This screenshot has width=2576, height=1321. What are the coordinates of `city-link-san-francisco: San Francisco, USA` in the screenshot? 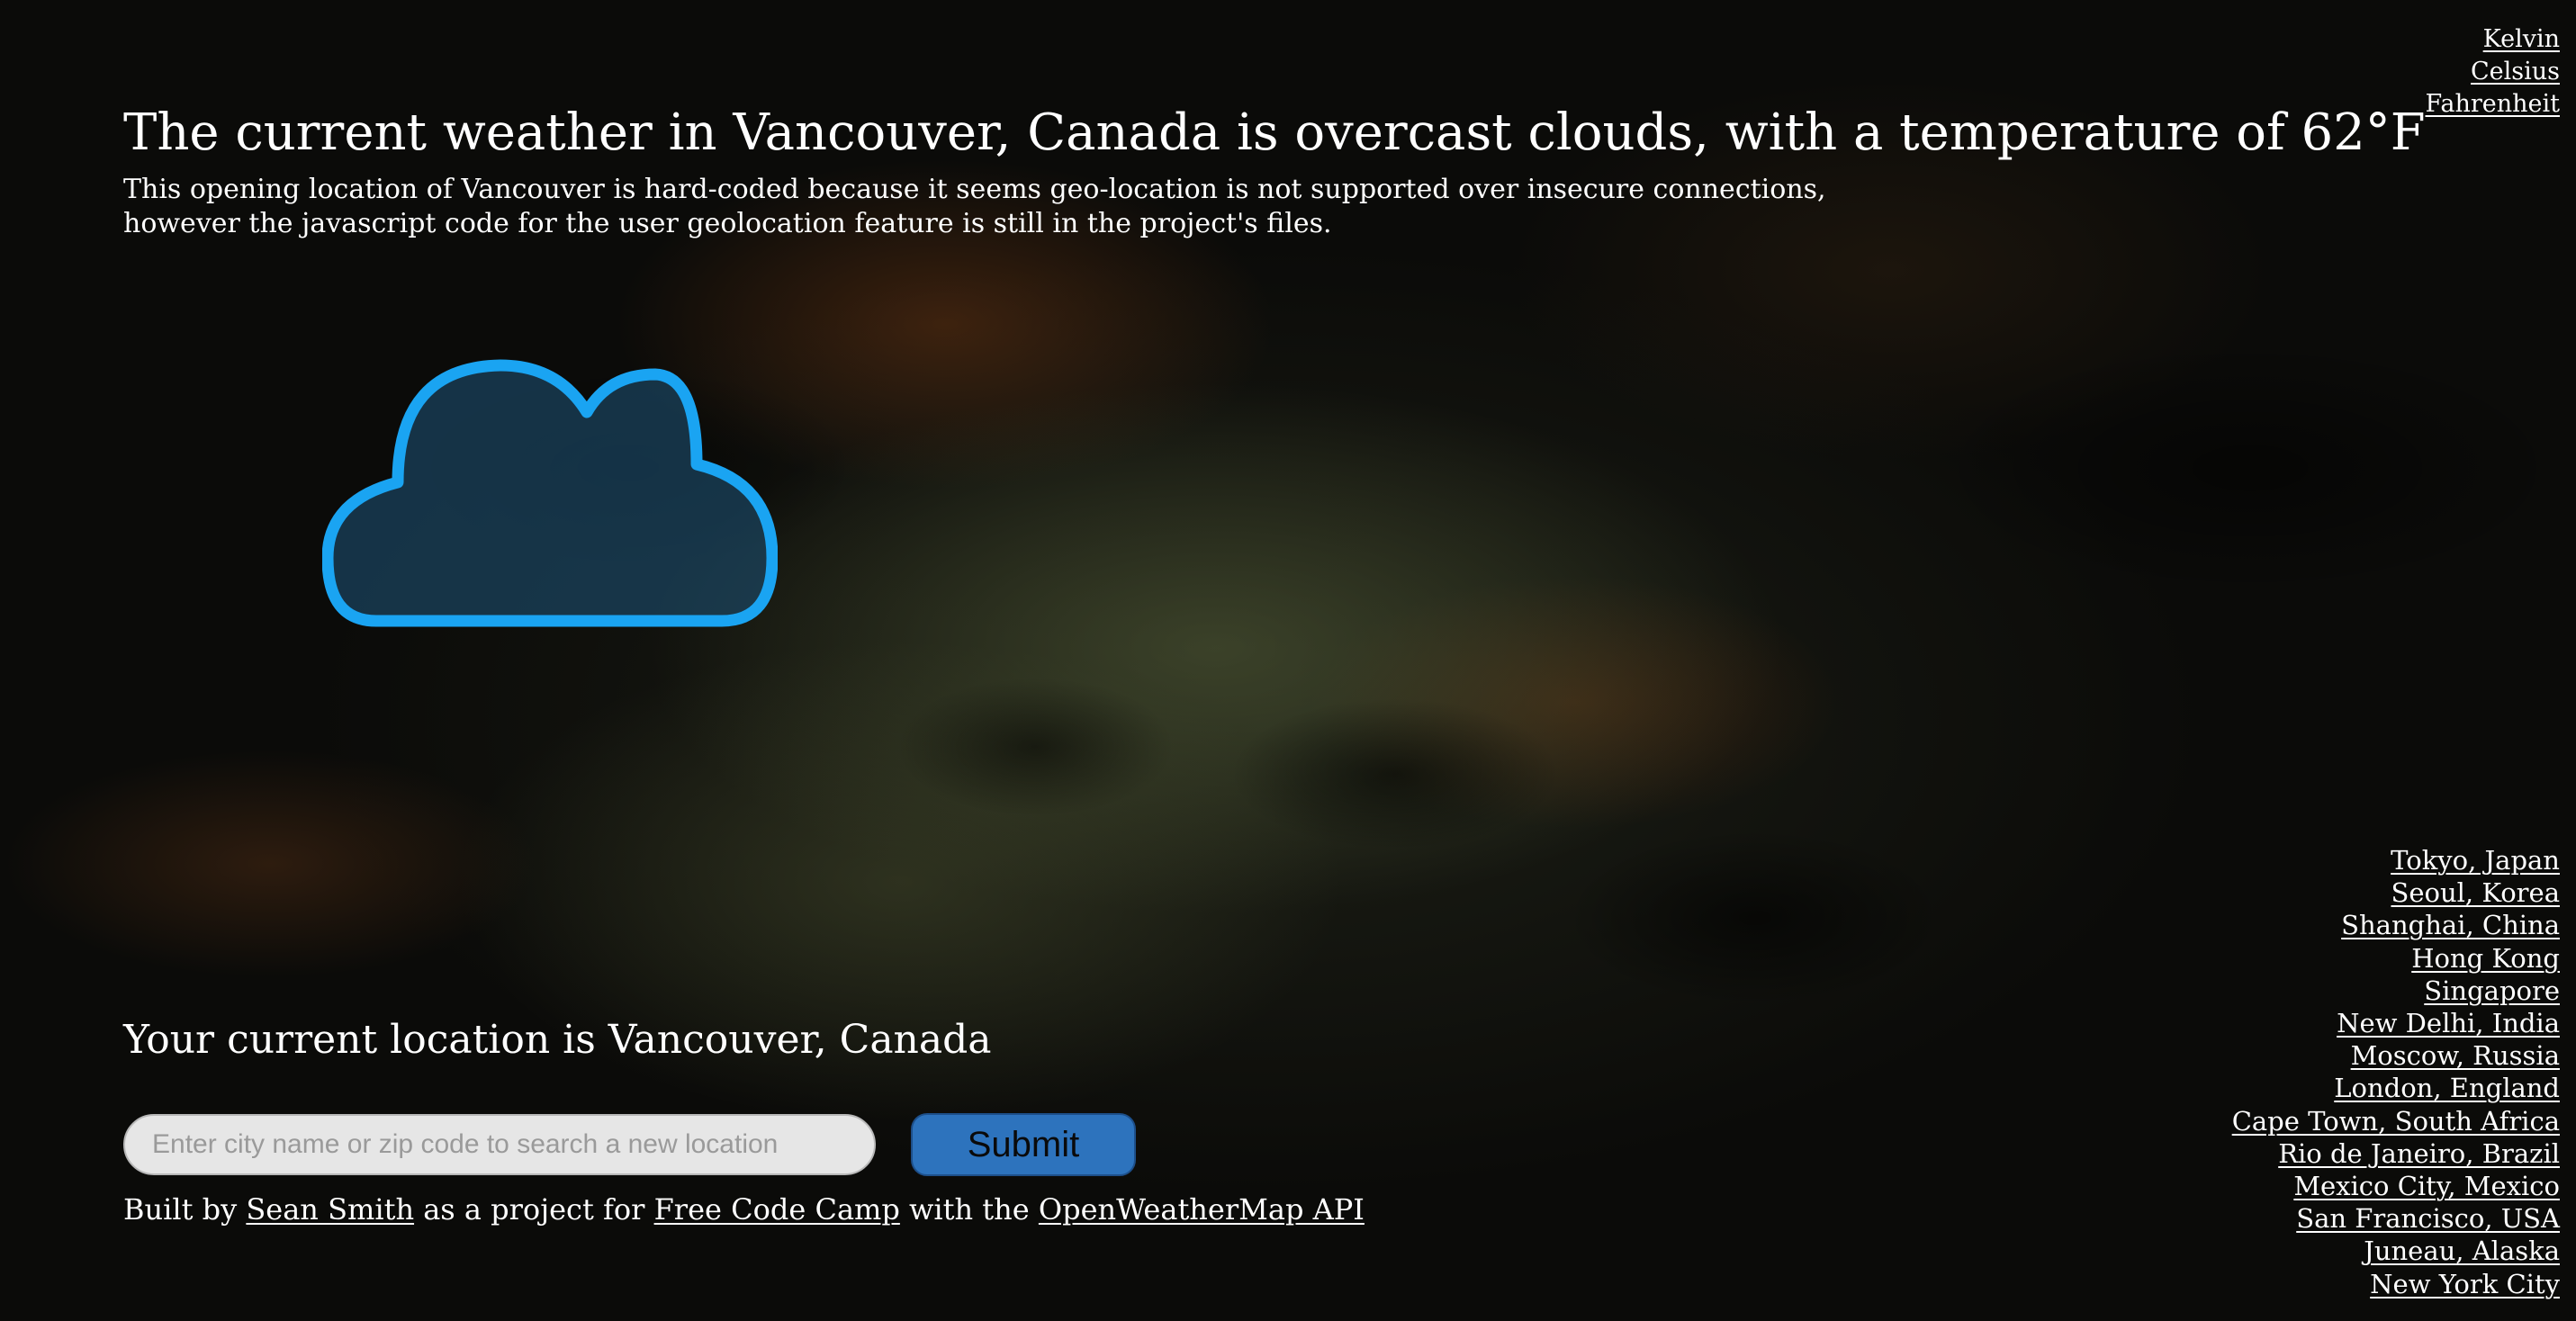 It's located at (2396, 1218).